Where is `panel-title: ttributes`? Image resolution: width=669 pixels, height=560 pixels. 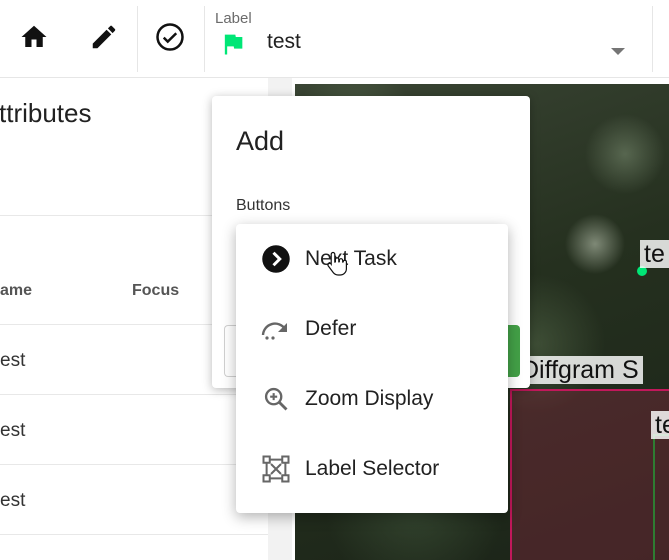 panel-title: ttributes is located at coordinates (46, 113).